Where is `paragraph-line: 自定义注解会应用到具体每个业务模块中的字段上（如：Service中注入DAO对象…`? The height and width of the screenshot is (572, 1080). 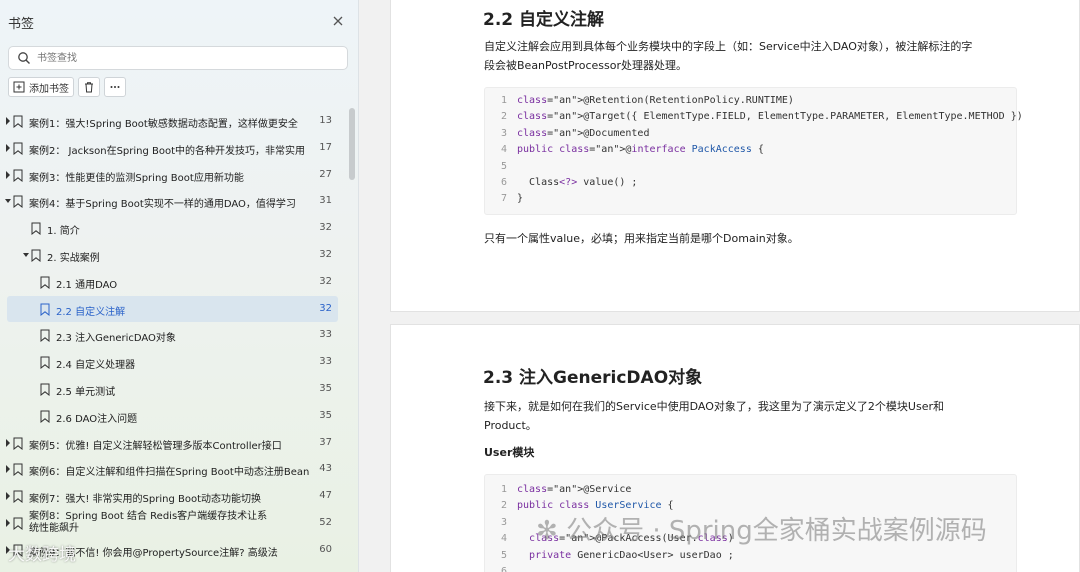 paragraph-line: 自定义注解会应用到具体每个业务模块中的字段上（如：Service中注入DAO对象… is located at coordinates (728, 46).